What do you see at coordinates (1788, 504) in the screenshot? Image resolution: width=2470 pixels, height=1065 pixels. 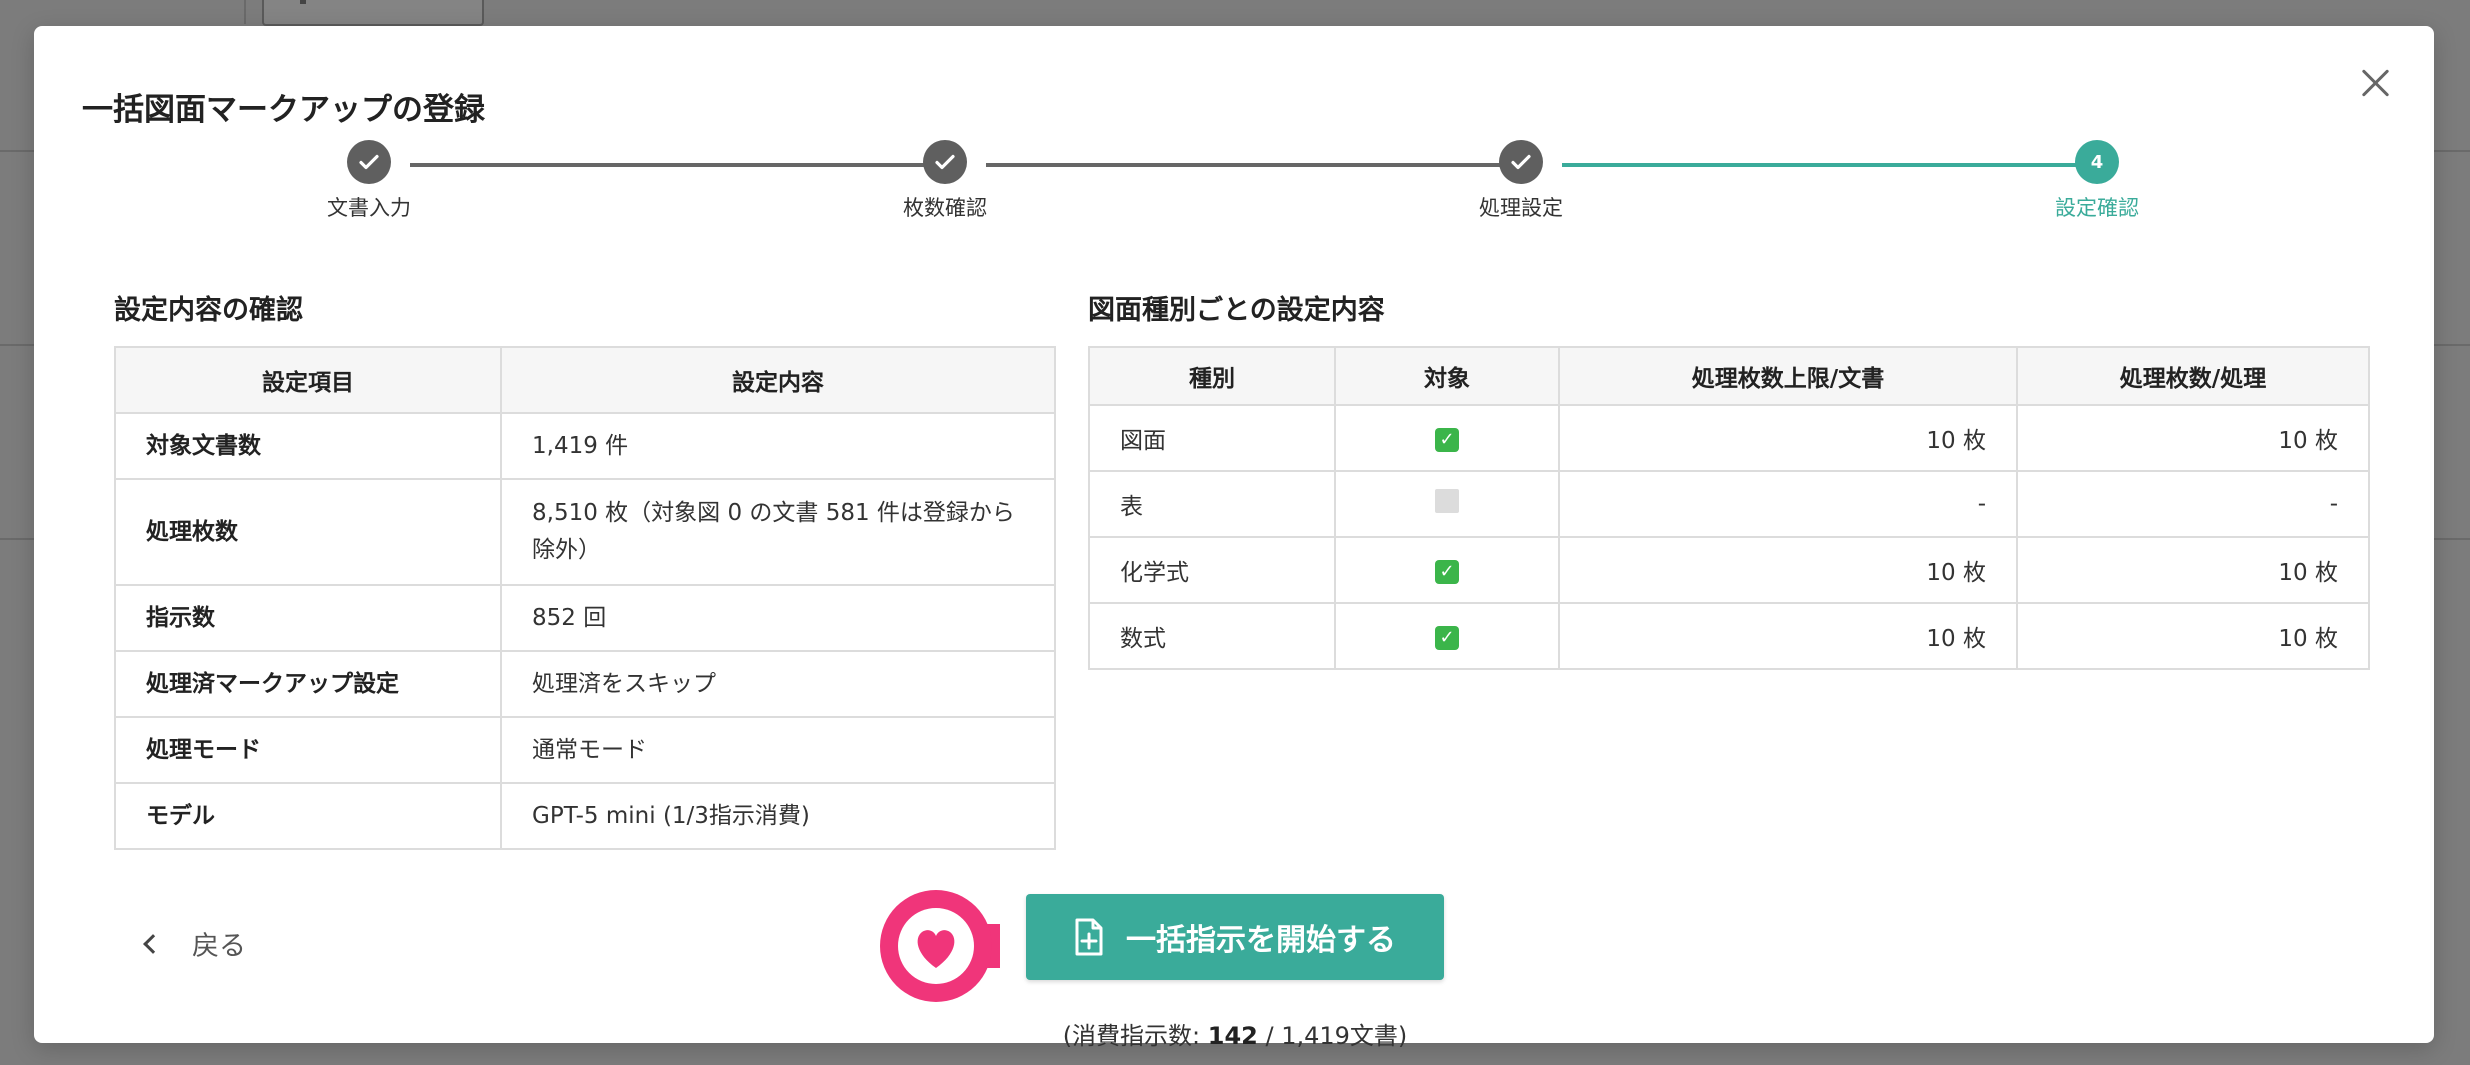 I see `type-limit: -` at bounding box center [1788, 504].